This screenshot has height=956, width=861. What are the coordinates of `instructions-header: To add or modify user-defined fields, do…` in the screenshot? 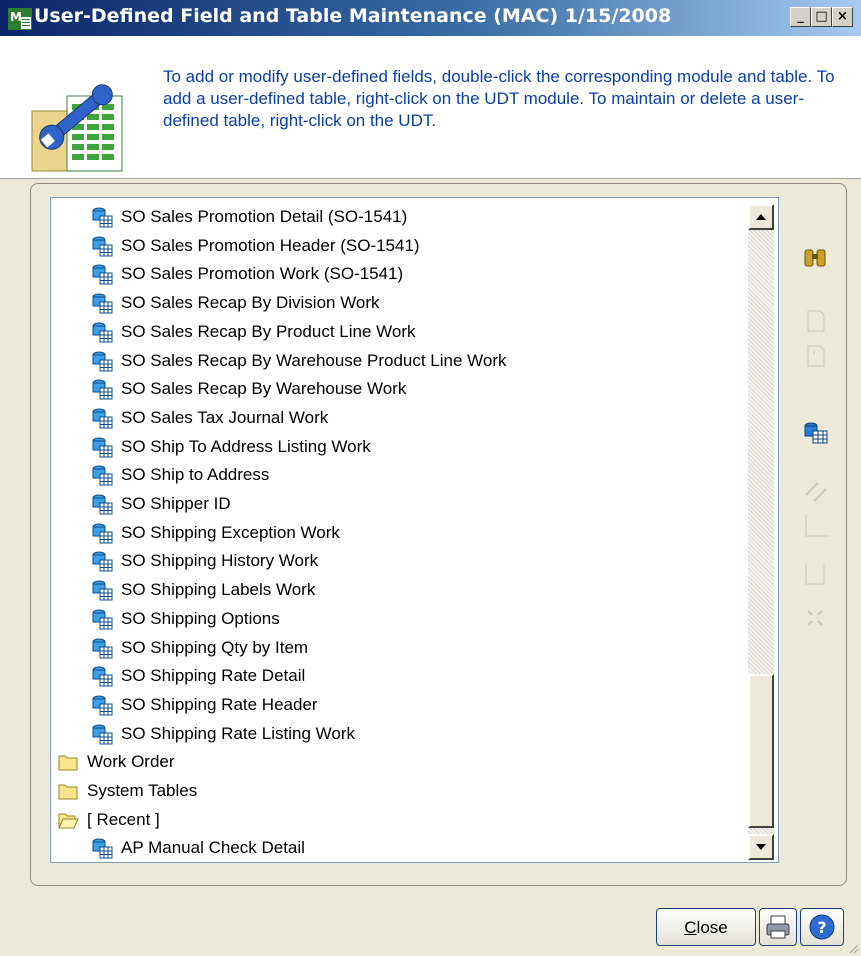 It's located at (430, 107).